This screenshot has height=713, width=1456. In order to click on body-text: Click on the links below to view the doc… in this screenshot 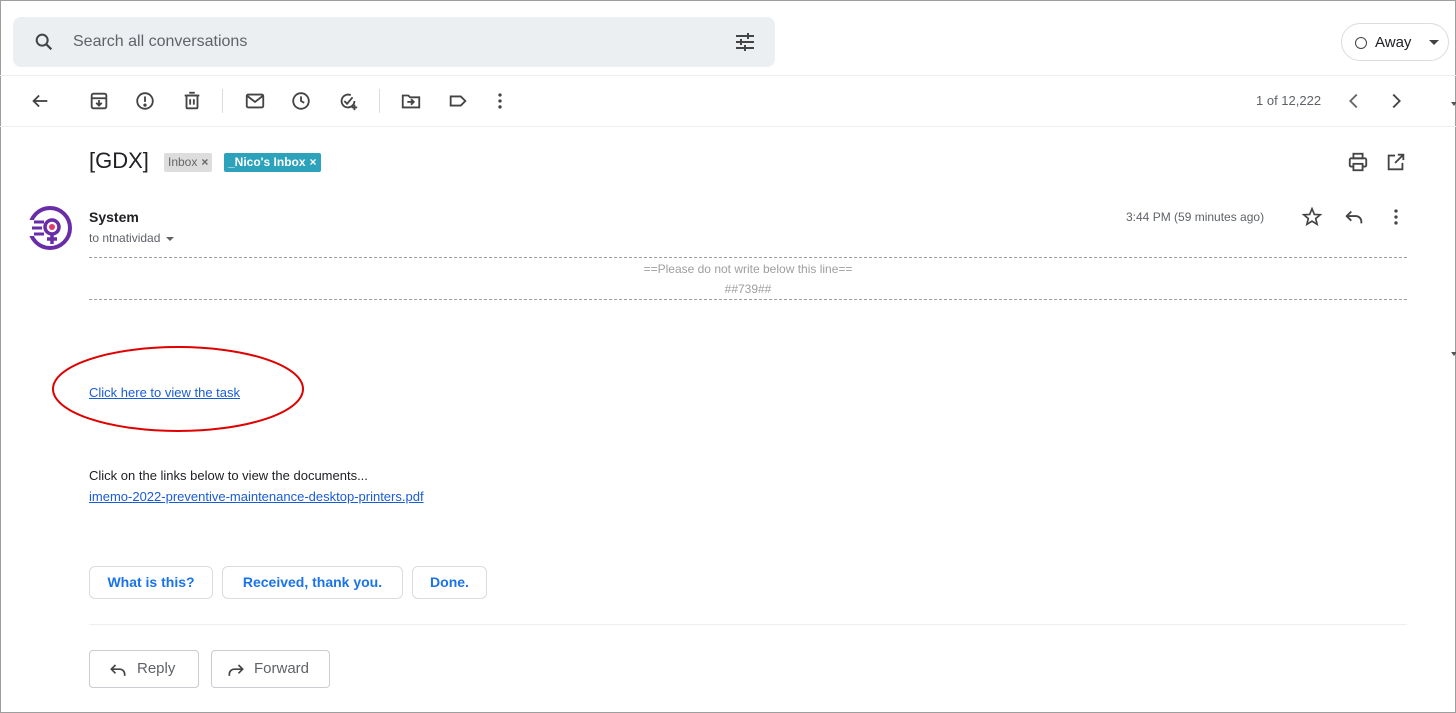, I will do `click(228, 475)`.